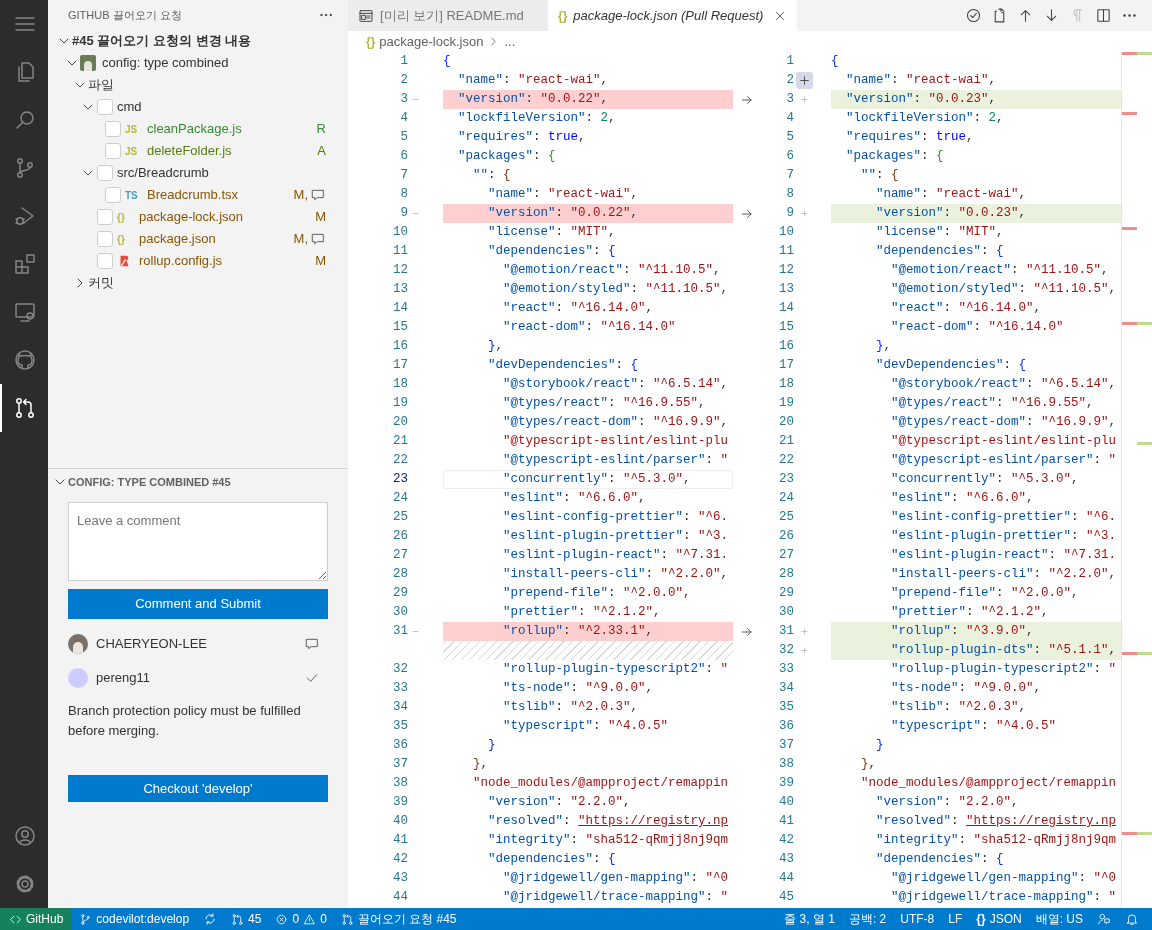 The image size is (1152, 930). Describe the element at coordinates (786, 328) in the screenshot. I see `line-number: 15` at that location.